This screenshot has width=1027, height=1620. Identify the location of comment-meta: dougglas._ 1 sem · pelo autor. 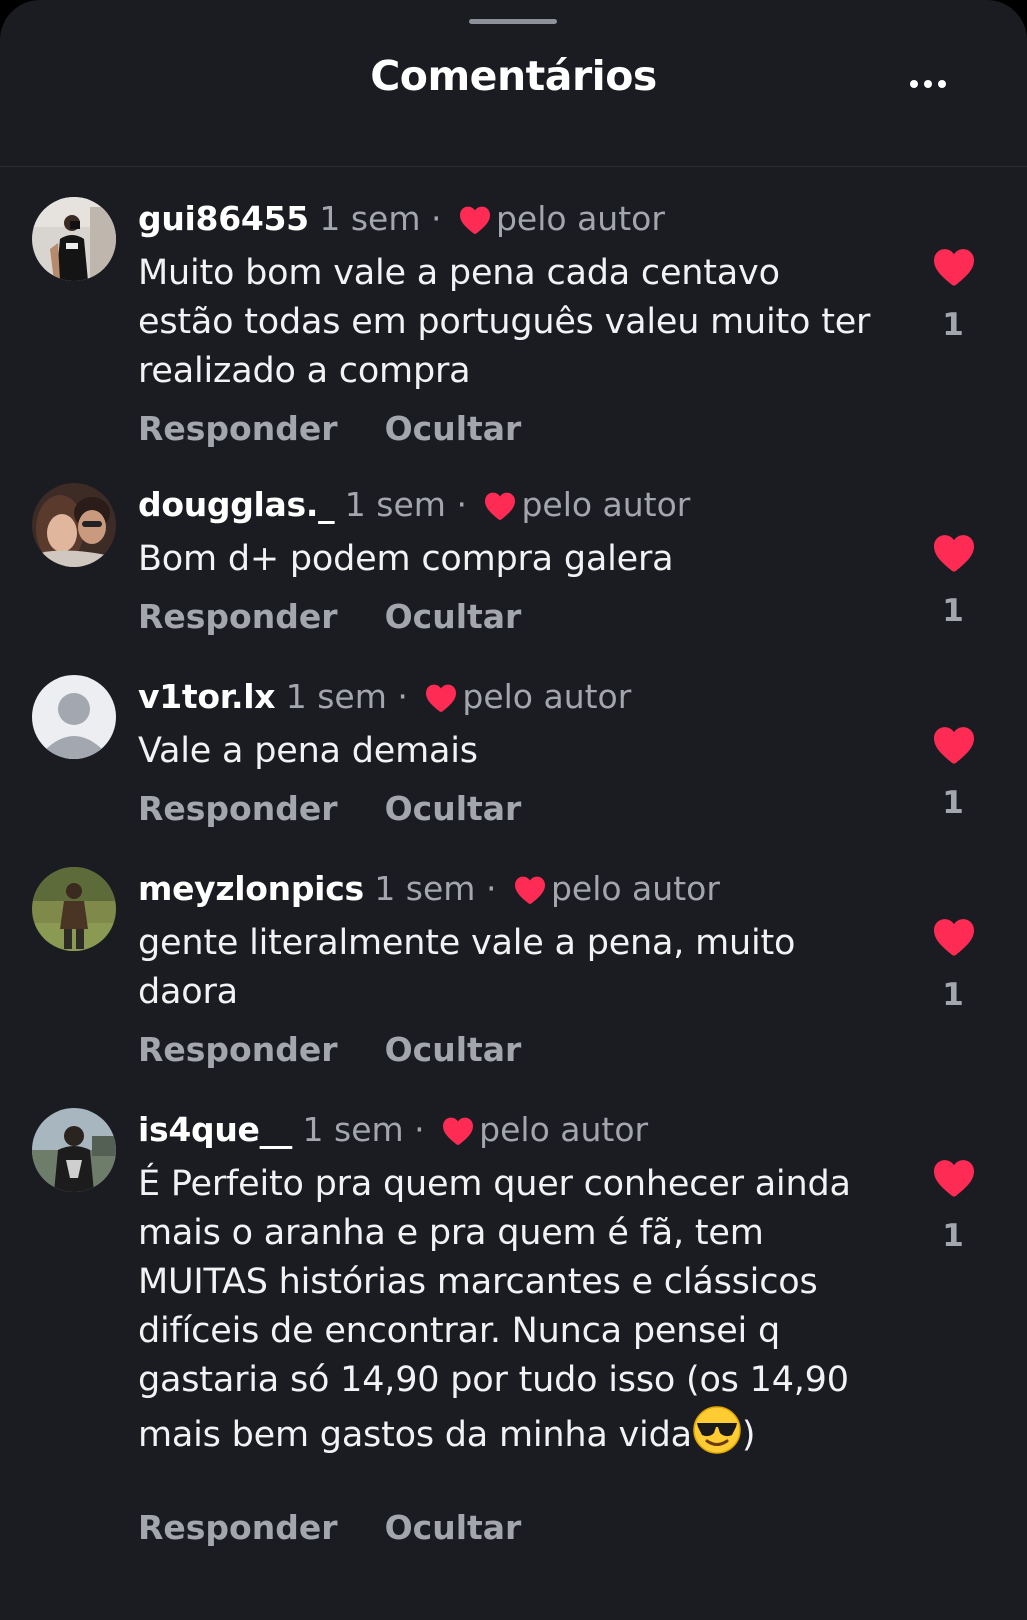
(414, 505).